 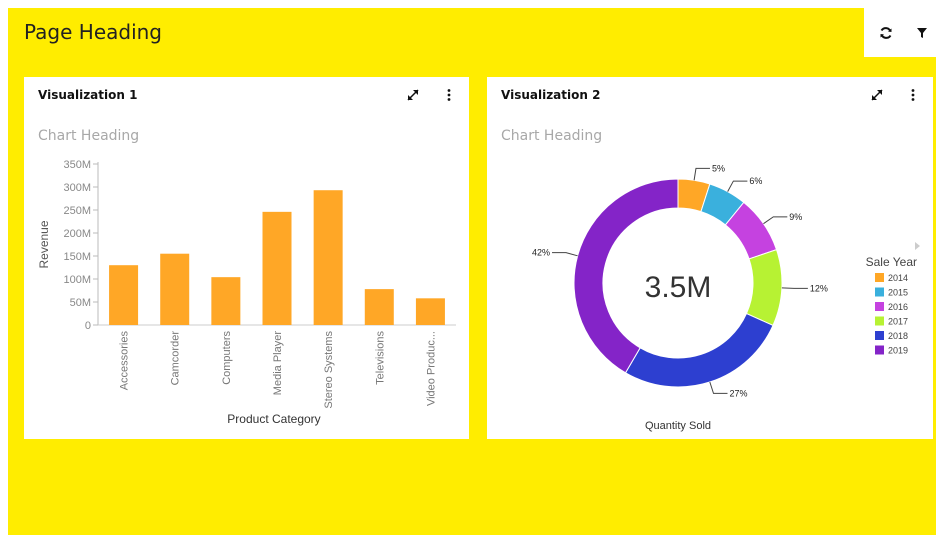 What do you see at coordinates (898, 293) in the screenshot?
I see `legend-label: 2015` at bounding box center [898, 293].